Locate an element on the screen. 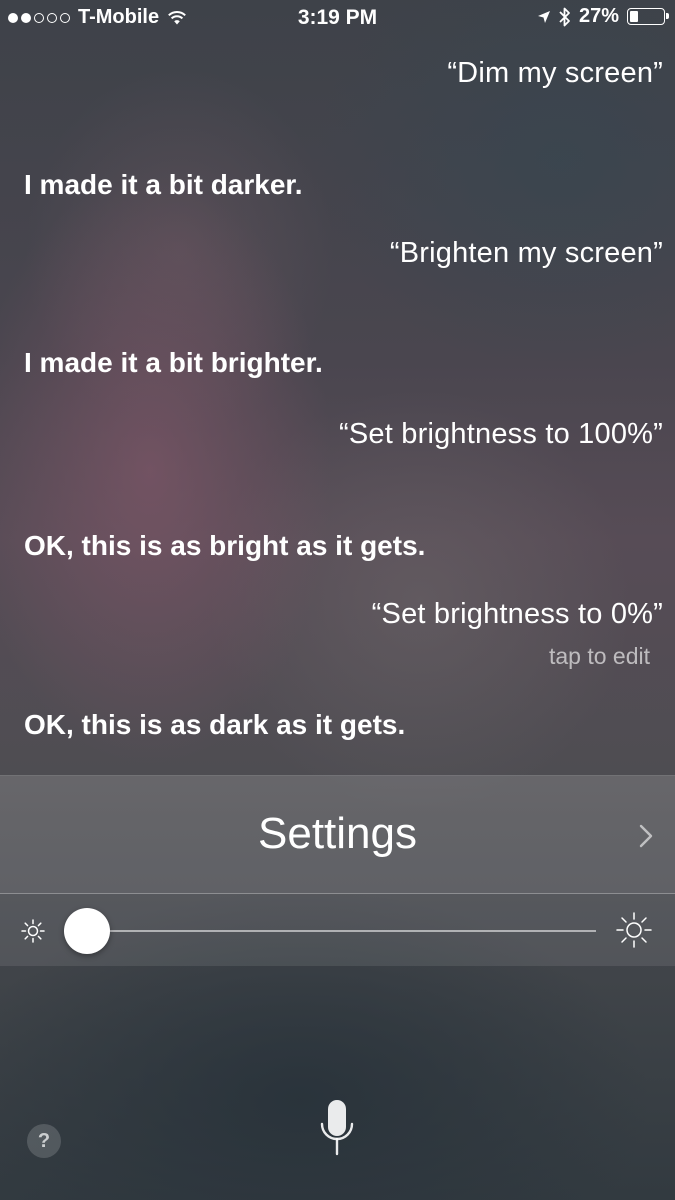 The height and width of the screenshot is (1200, 675). user-utterance: “Dim my screen” is located at coordinates (555, 73).